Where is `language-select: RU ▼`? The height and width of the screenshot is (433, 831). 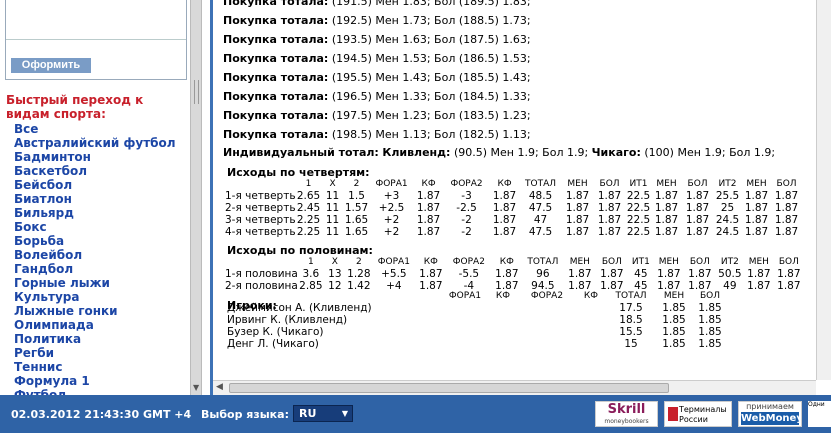 language-select: RU ▼ is located at coordinates (323, 413).